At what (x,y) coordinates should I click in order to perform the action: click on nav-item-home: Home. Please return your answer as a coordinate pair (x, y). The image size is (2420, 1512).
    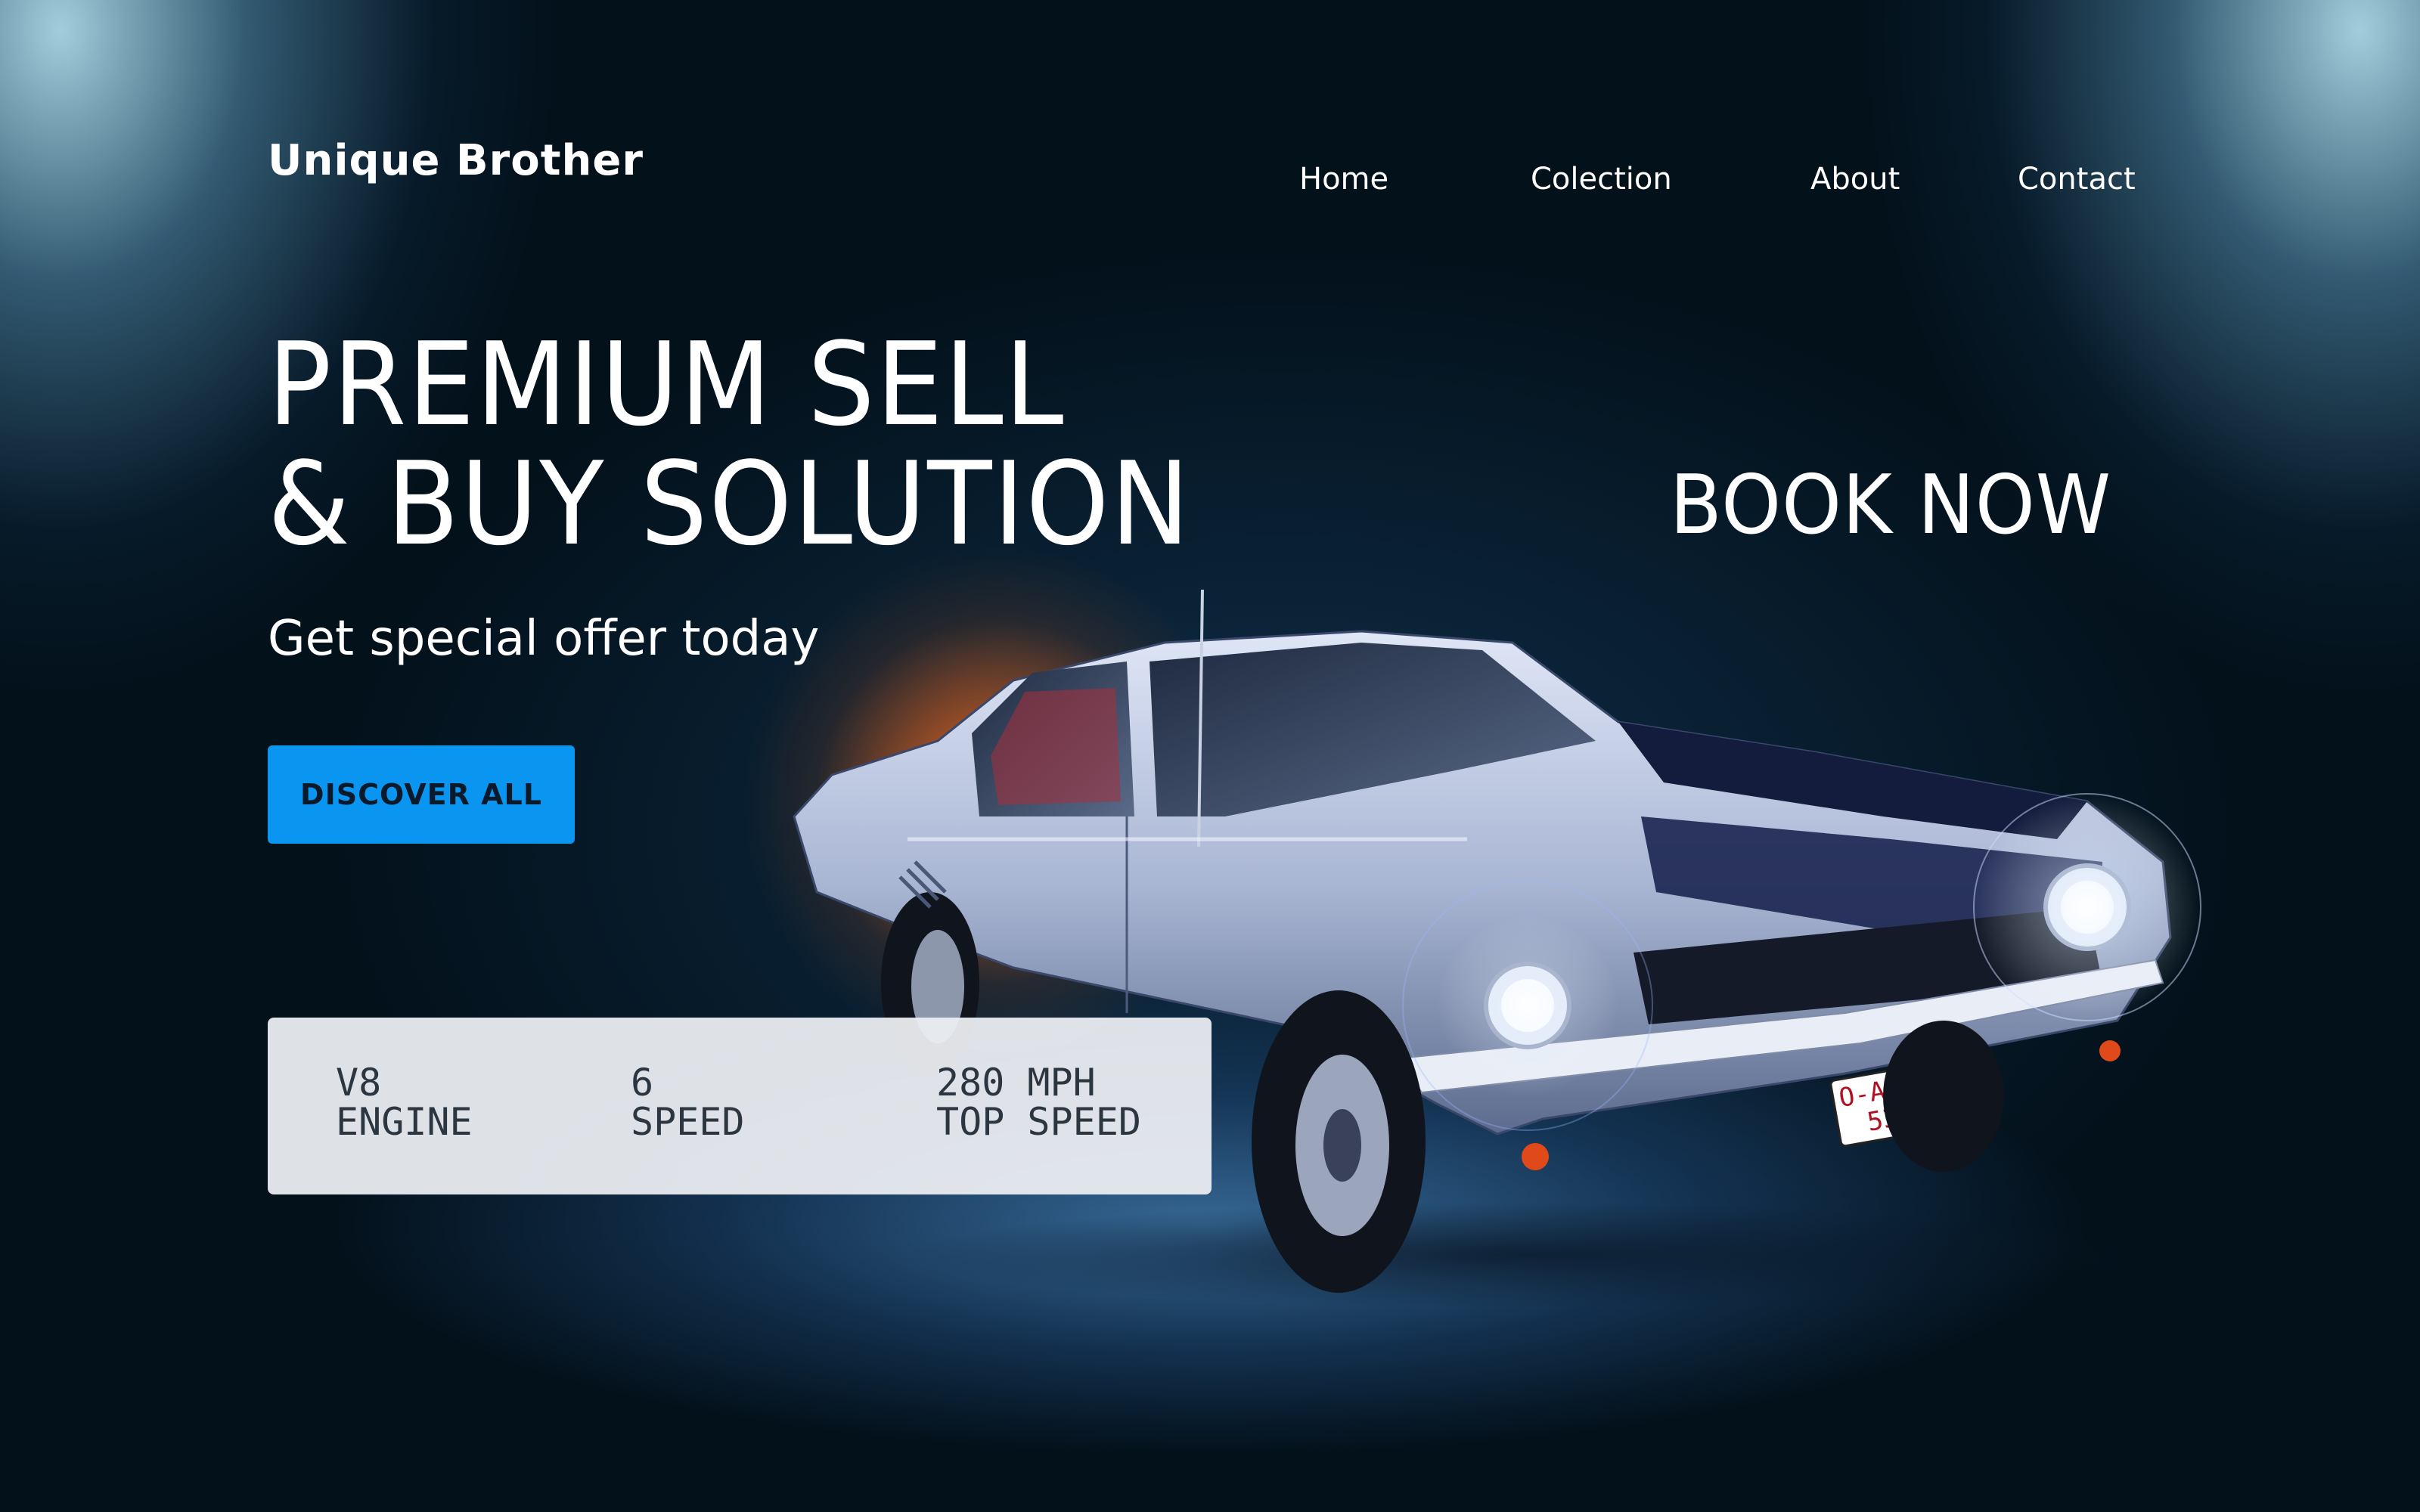
    Looking at the image, I should click on (1343, 179).